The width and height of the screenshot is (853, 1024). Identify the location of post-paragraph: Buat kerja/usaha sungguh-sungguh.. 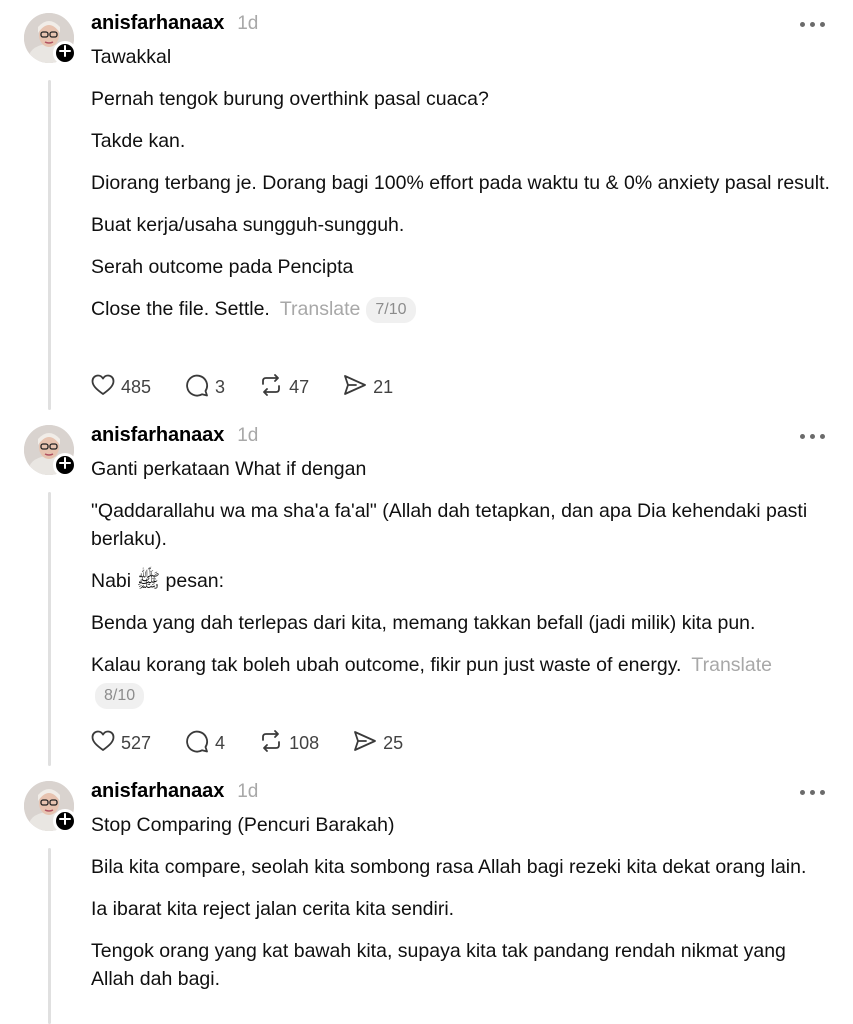
(248, 225).